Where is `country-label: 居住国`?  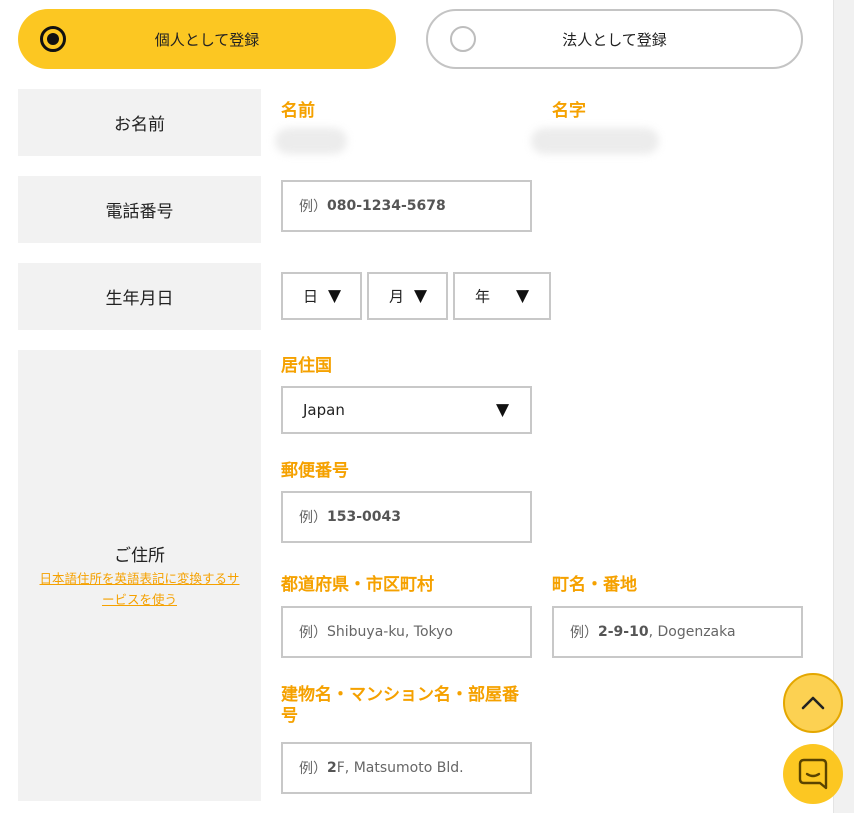 country-label: 居住国 is located at coordinates (306, 366).